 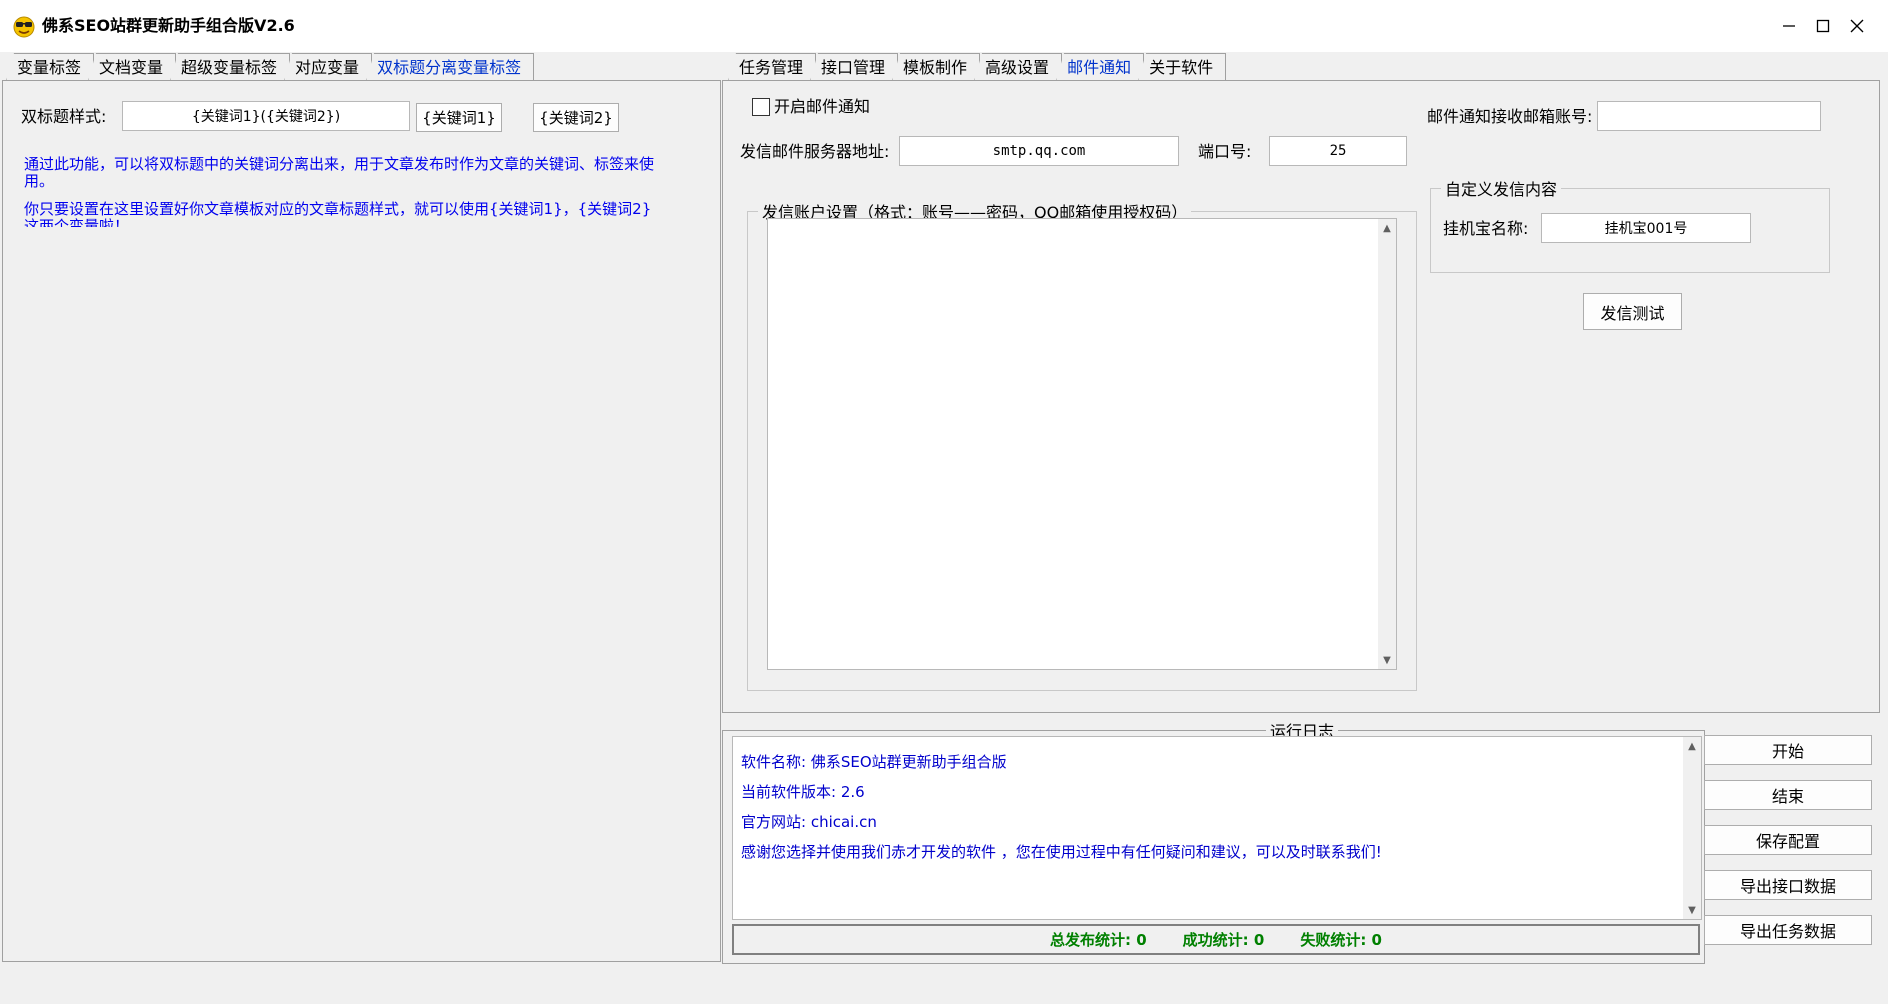 What do you see at coordinates (1632, 311) in the screenshot?
I see `send-test-button: 发信测试` at bounding box center [1632, 311].